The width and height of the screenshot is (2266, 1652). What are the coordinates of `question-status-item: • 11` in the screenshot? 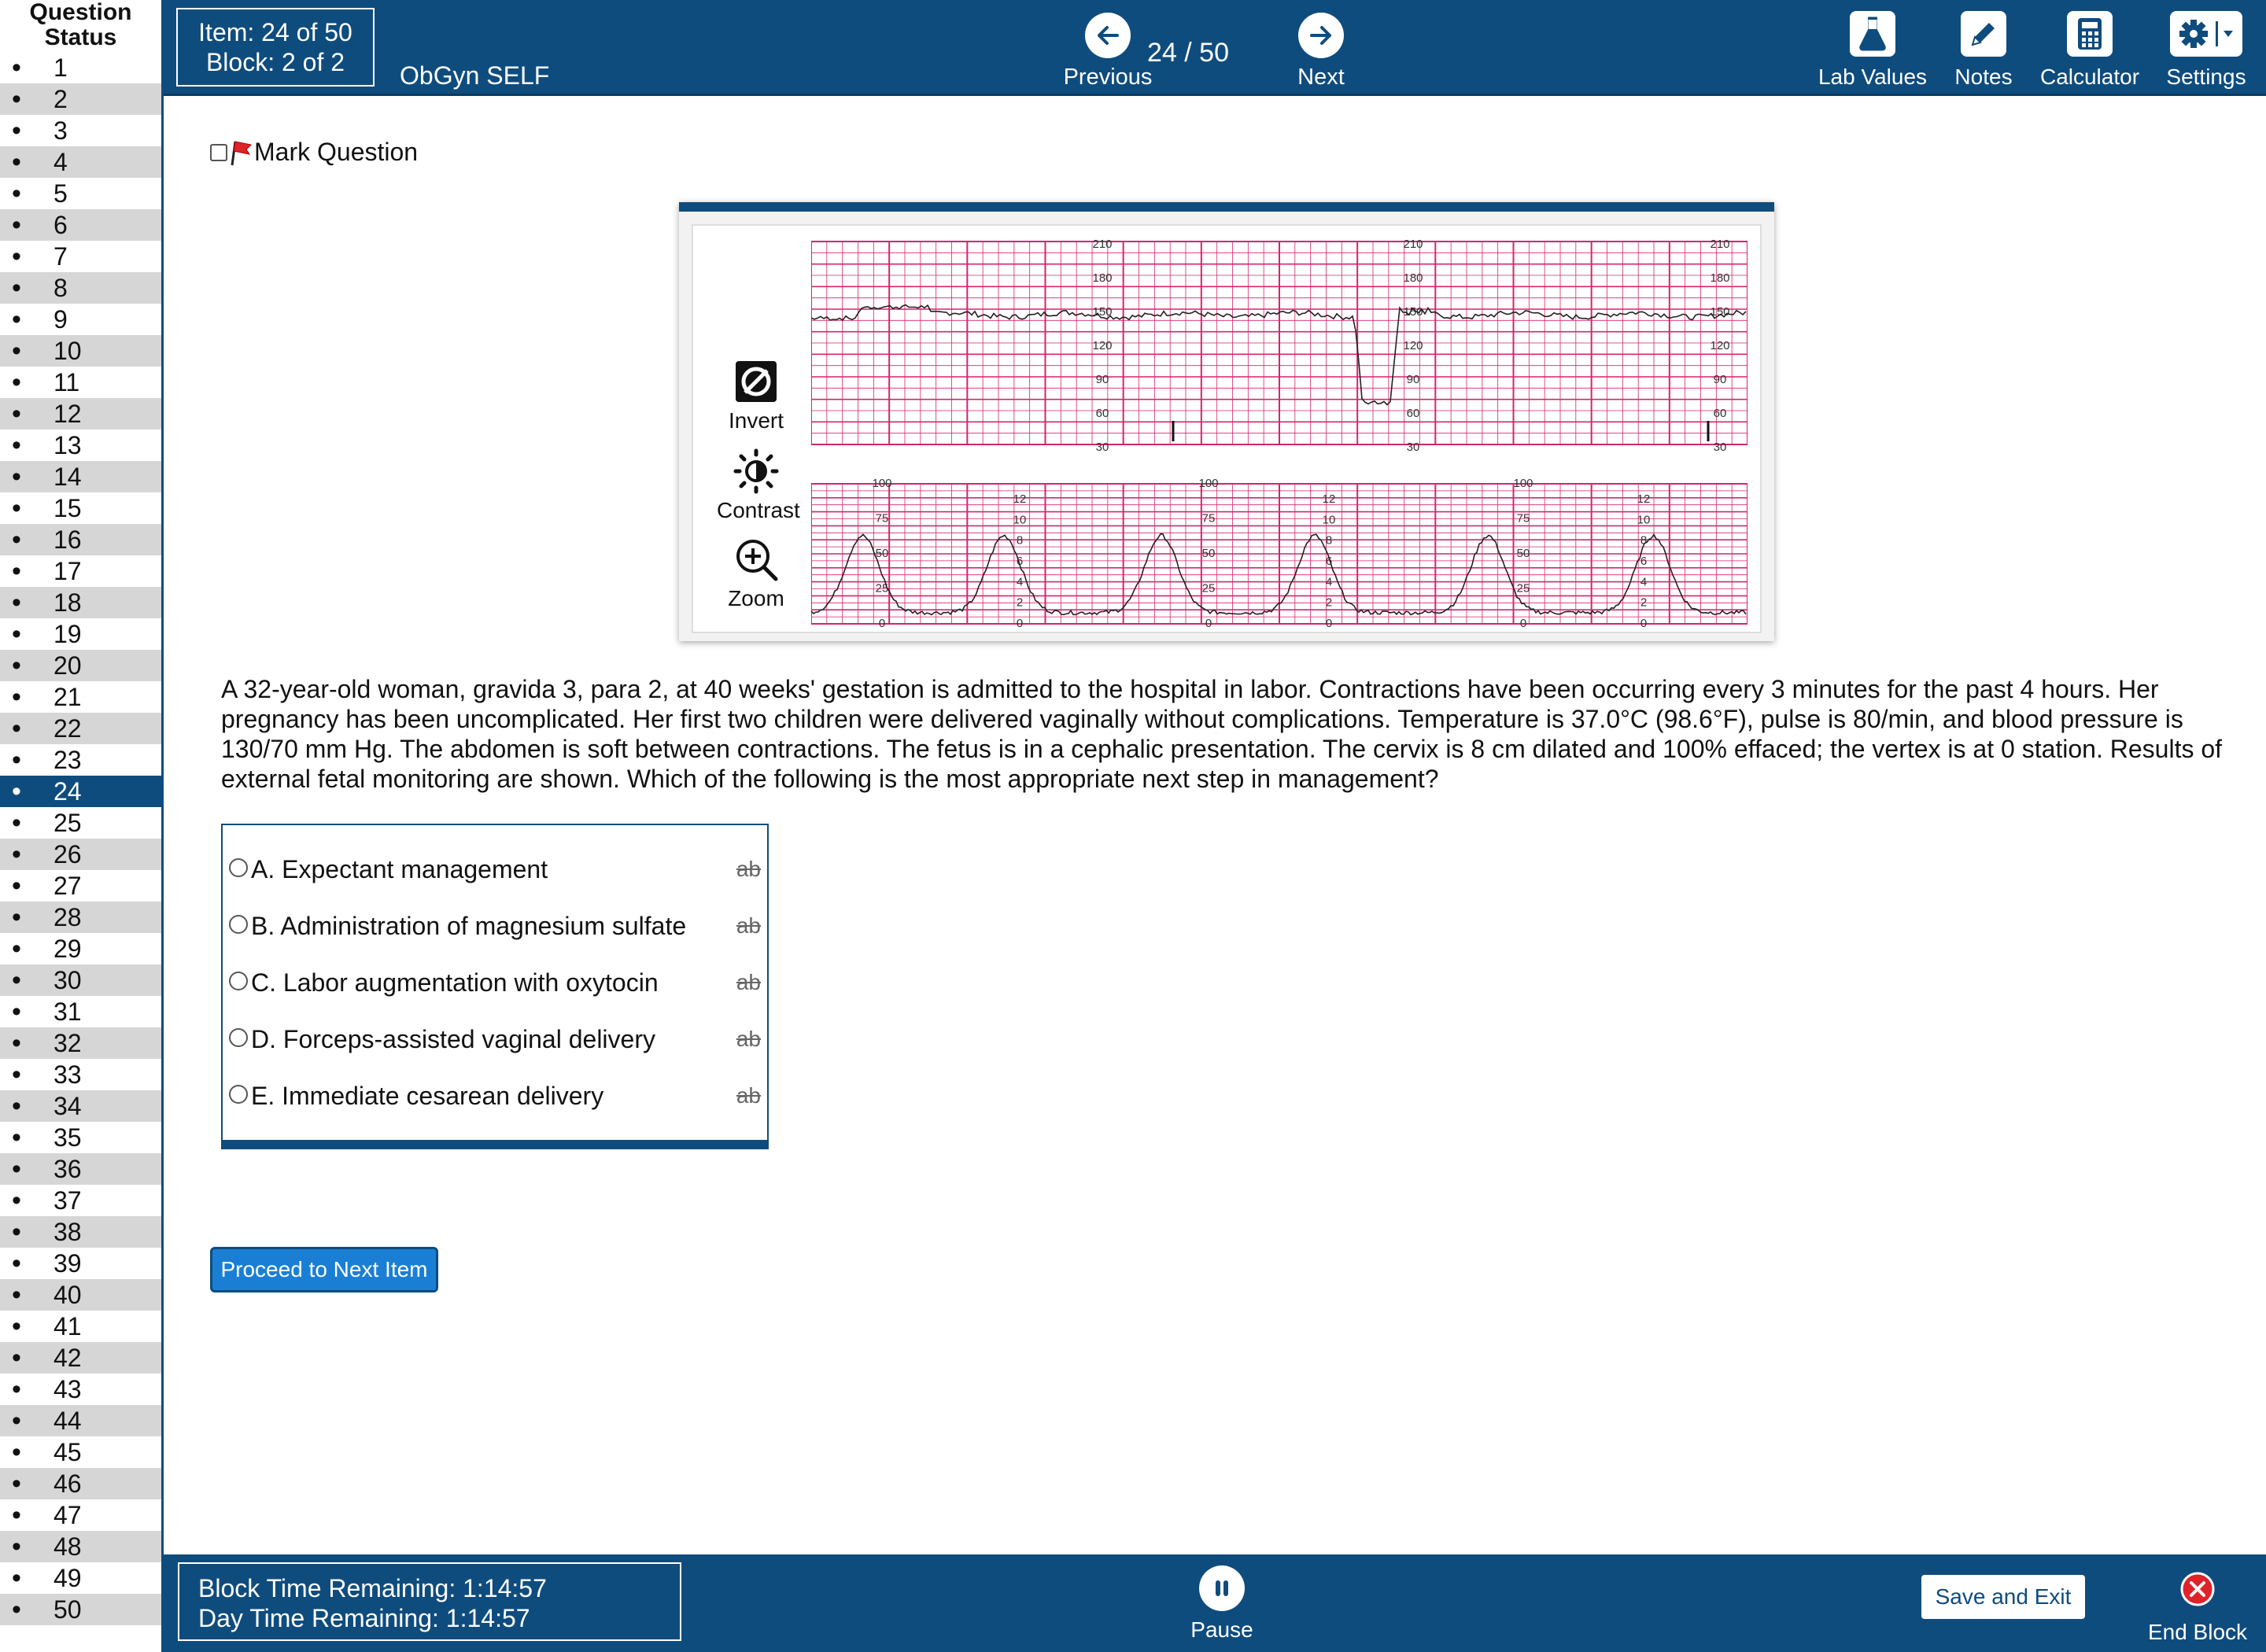 It's located at (80, 382).